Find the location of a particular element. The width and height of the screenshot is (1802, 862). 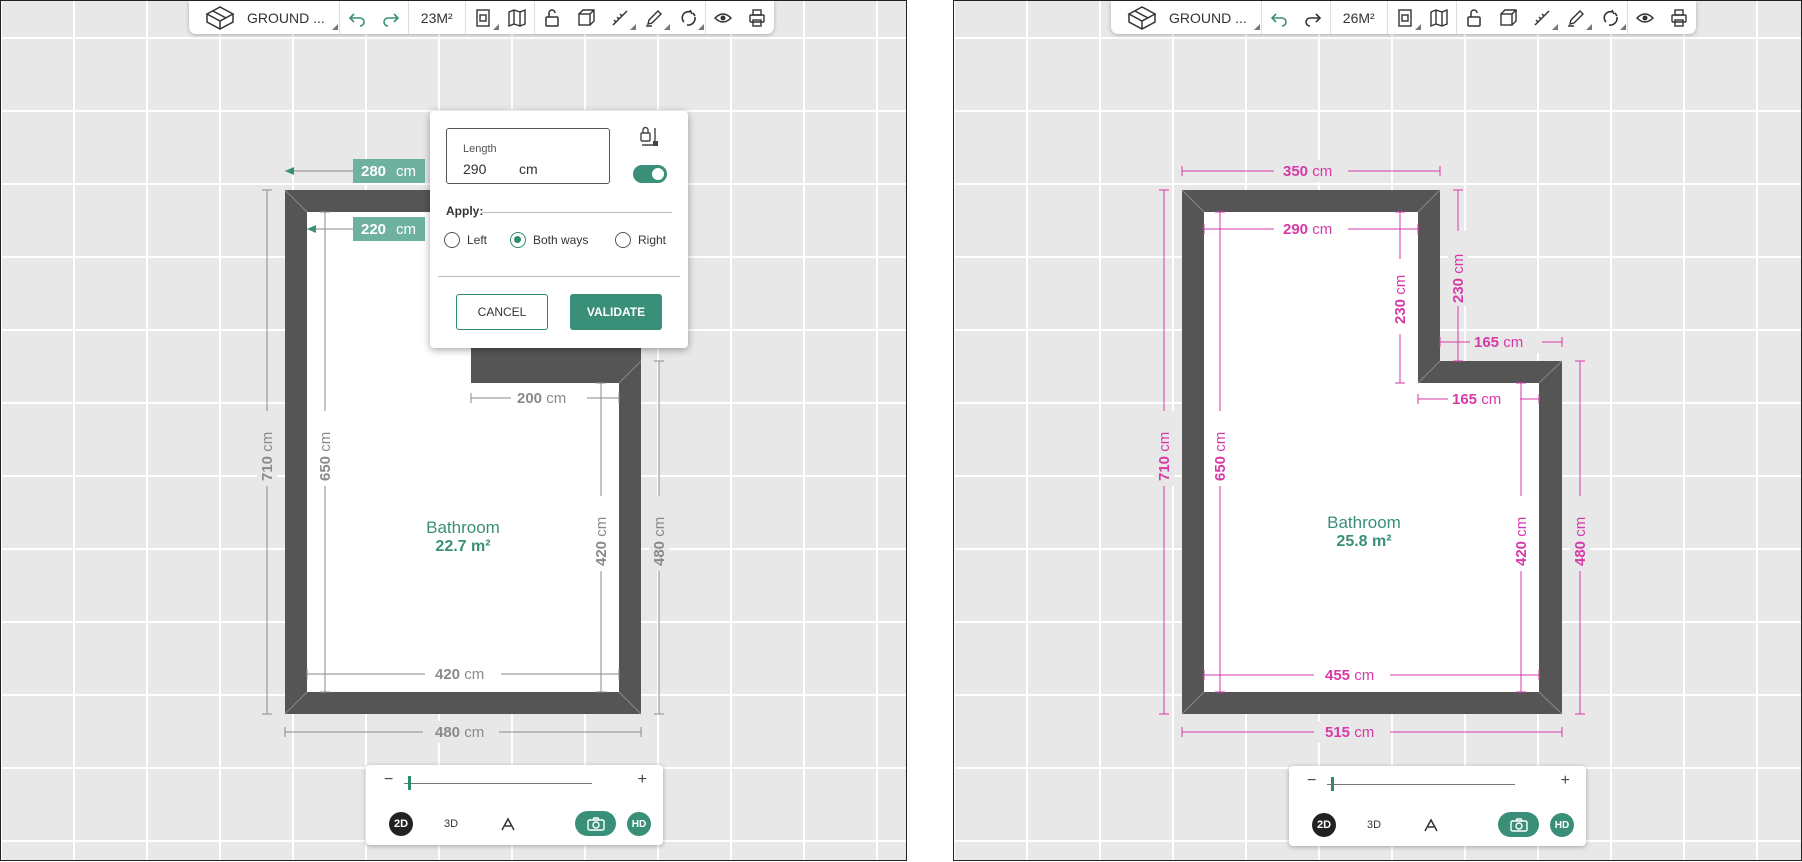

radio-right: Right is located at coordinates (640, 240).